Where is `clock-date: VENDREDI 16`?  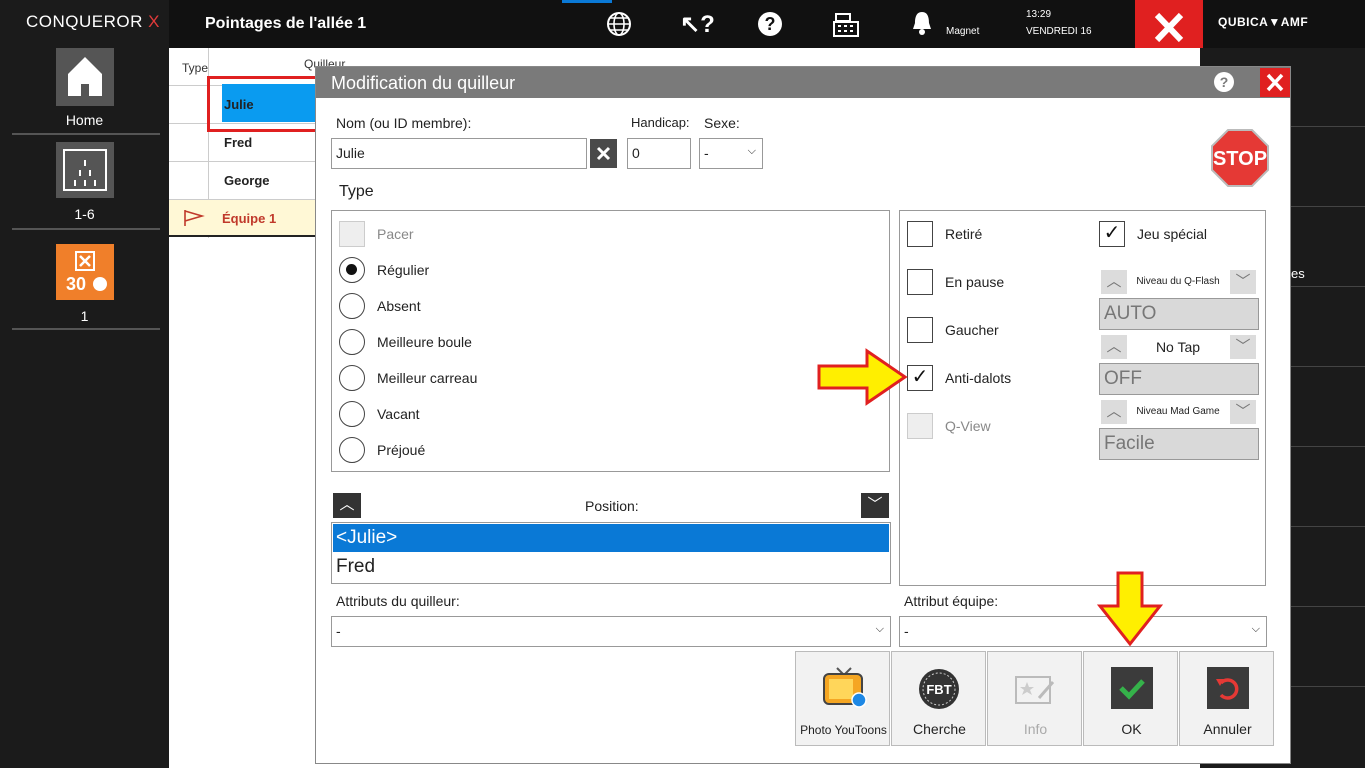
clock-date: VENDREDI 16 is located at coordinates (1059, 31).